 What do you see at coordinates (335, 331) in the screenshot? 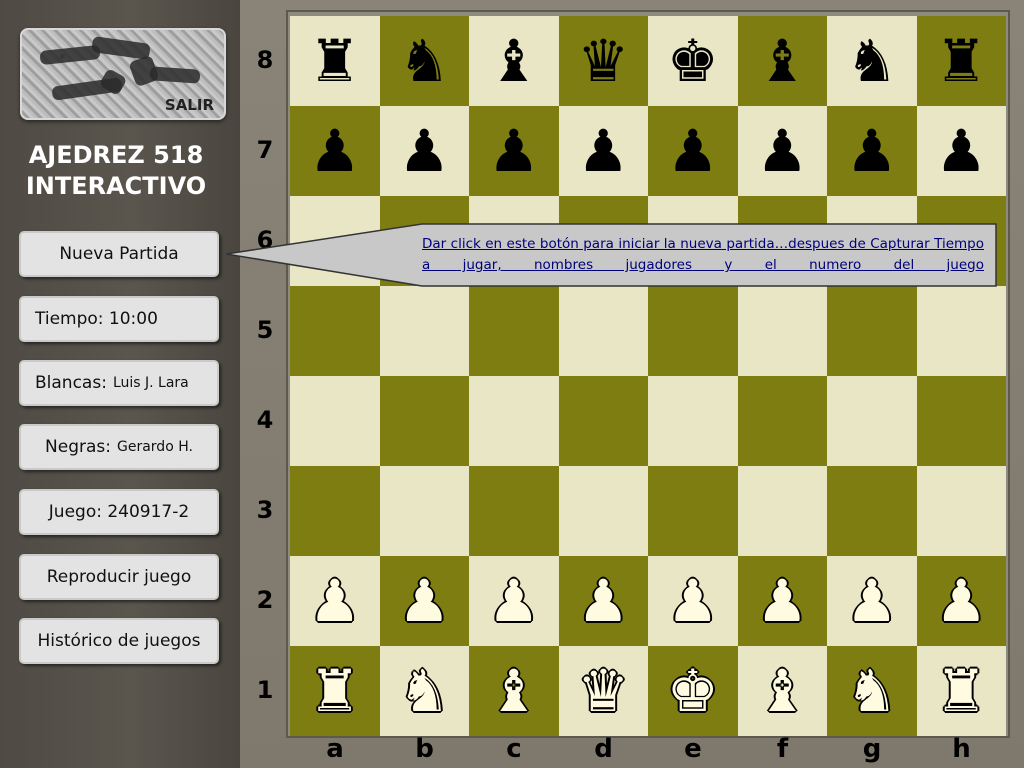
I see `square-a5` at bounding box center [335, 331].